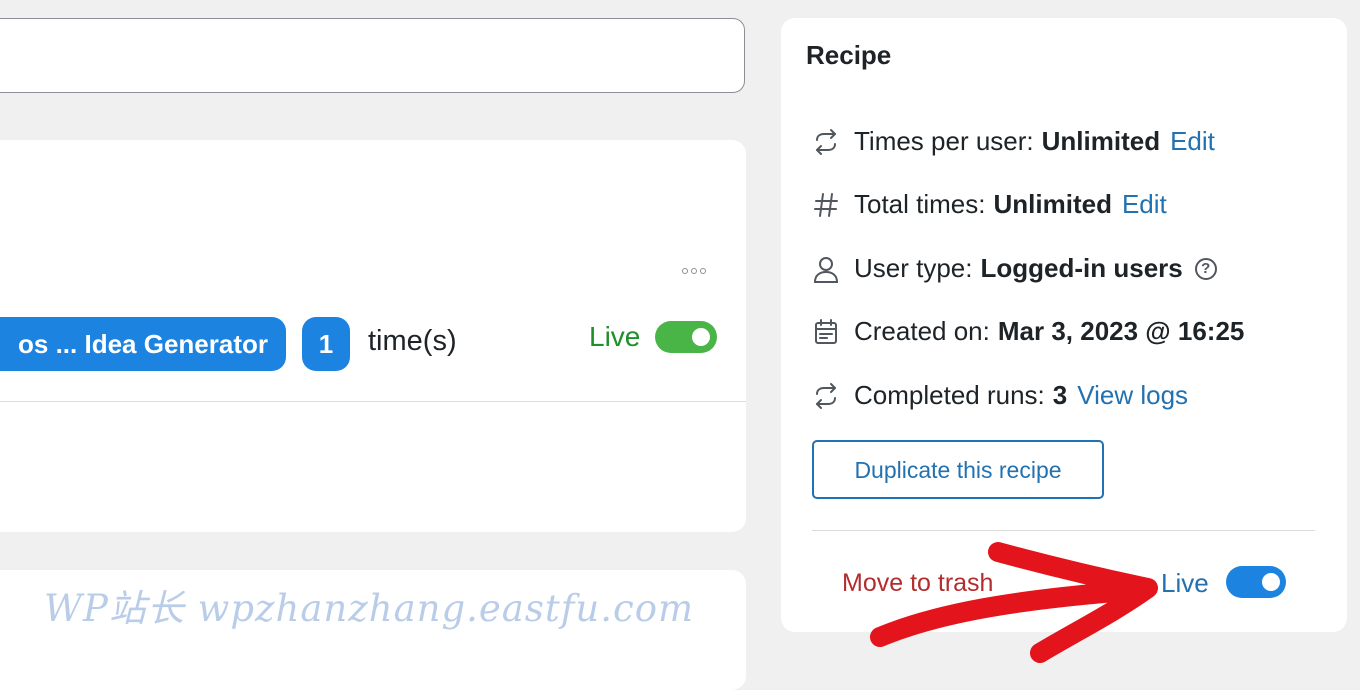 The height and width of the screenshot is (690, 1360). I want to click on annotation-arrow-icon, so click(1014, 602).